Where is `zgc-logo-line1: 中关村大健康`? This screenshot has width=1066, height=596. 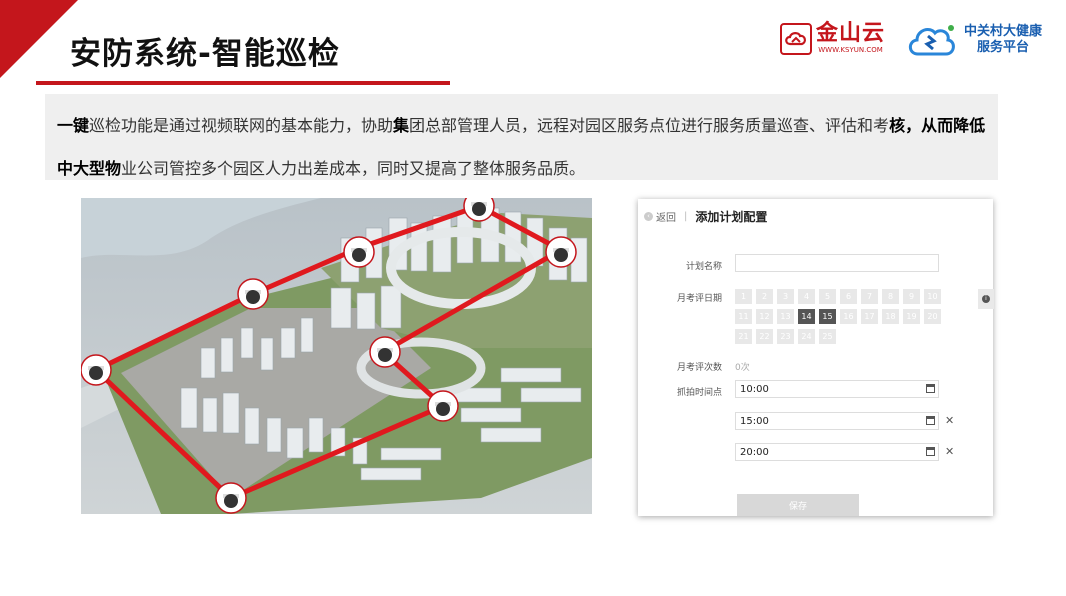 zgc-logo-line1: 中关村大健康 is located at coordinates (1003, 31).